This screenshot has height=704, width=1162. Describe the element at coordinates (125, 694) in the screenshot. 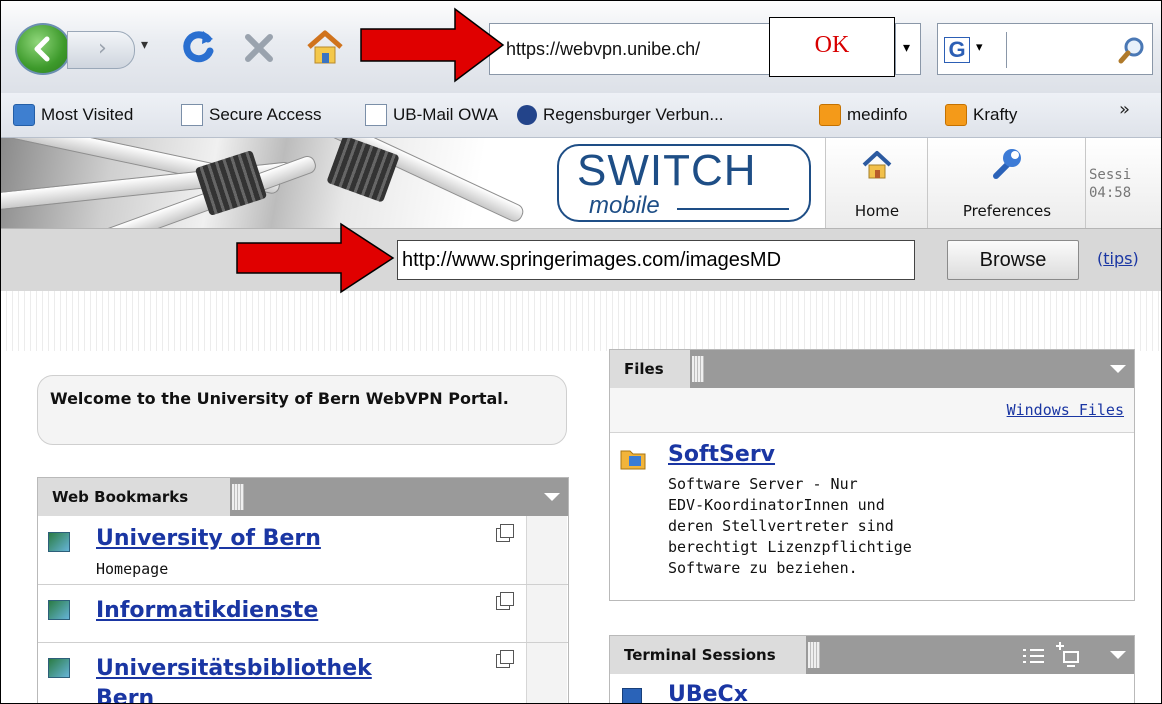

I see `bookmark-link-cont: Bern` at that location.